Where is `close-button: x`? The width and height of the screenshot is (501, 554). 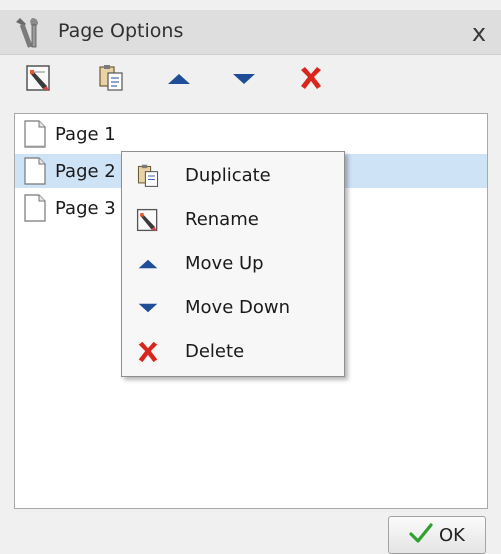 close-button: x is located at coordinates (479, 33).